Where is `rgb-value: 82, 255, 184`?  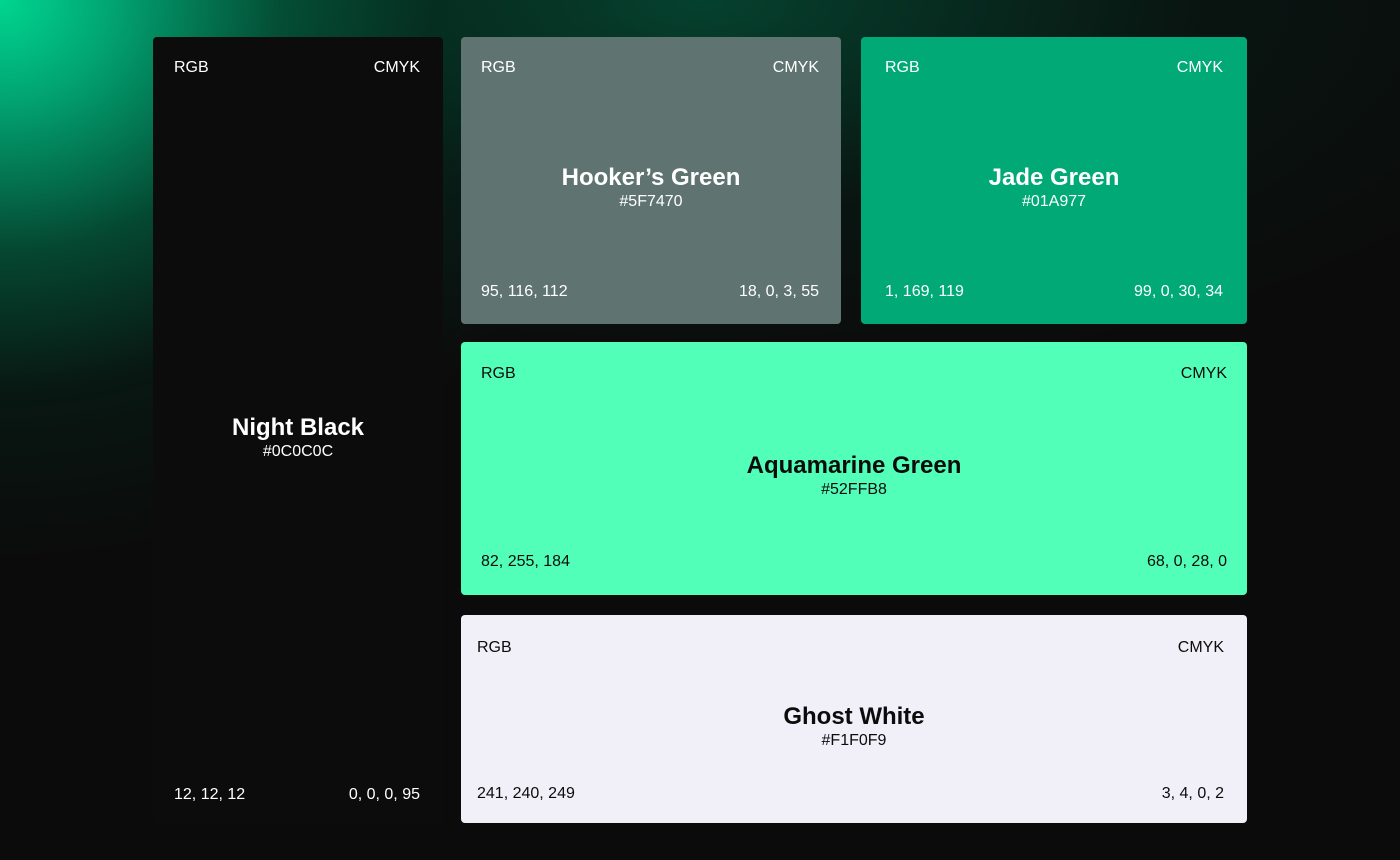
rgb-value: 82, 255, 184 is located at coordinates (525, 561).